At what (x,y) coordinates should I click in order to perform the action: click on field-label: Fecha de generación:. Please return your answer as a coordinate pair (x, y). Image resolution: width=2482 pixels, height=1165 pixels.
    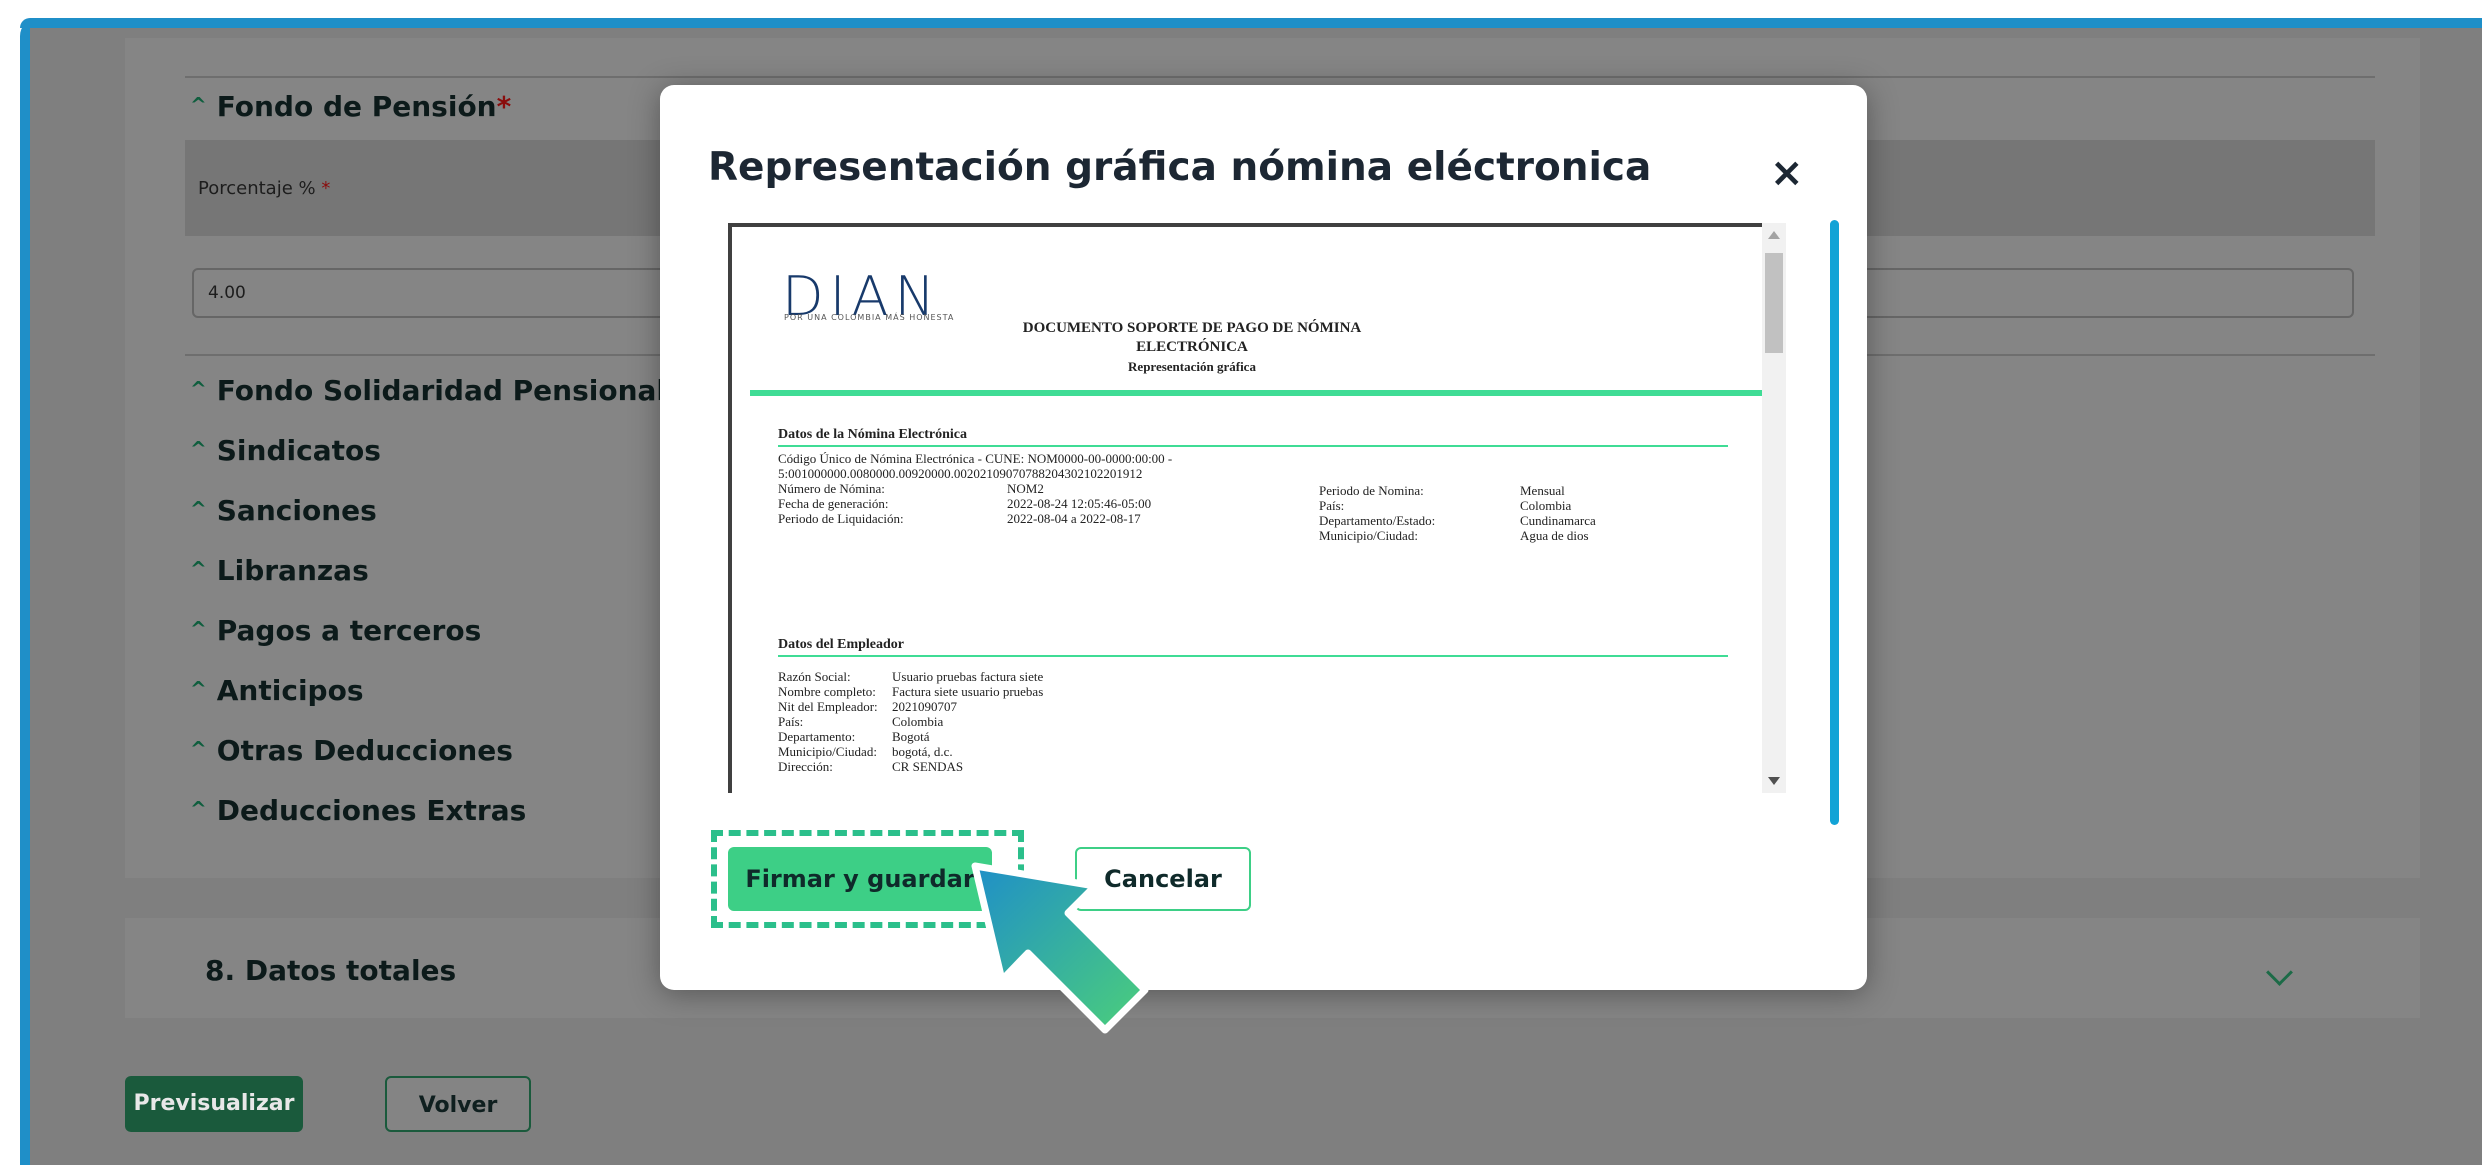
    Looking at the image, I should click on (833, 503).